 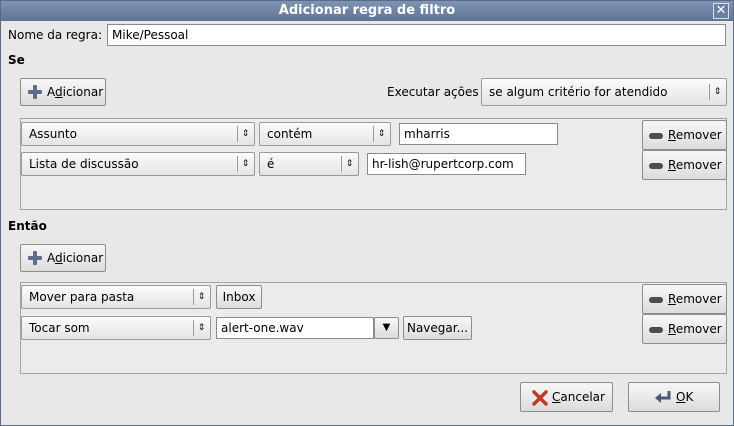 What do you see at coordinates (84, 164) in the screenshot?
I see `criteria-field-value: Lista de discussão` at bounding box center [84, 164].